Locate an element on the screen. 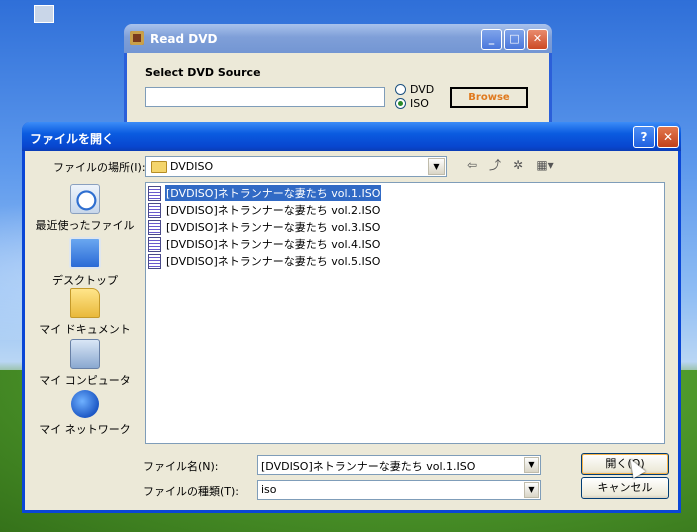 Image resolution: width=697 pixels, height=532 pixels. up-folder-icon: ⤴ is located at coordinates (495, 165).